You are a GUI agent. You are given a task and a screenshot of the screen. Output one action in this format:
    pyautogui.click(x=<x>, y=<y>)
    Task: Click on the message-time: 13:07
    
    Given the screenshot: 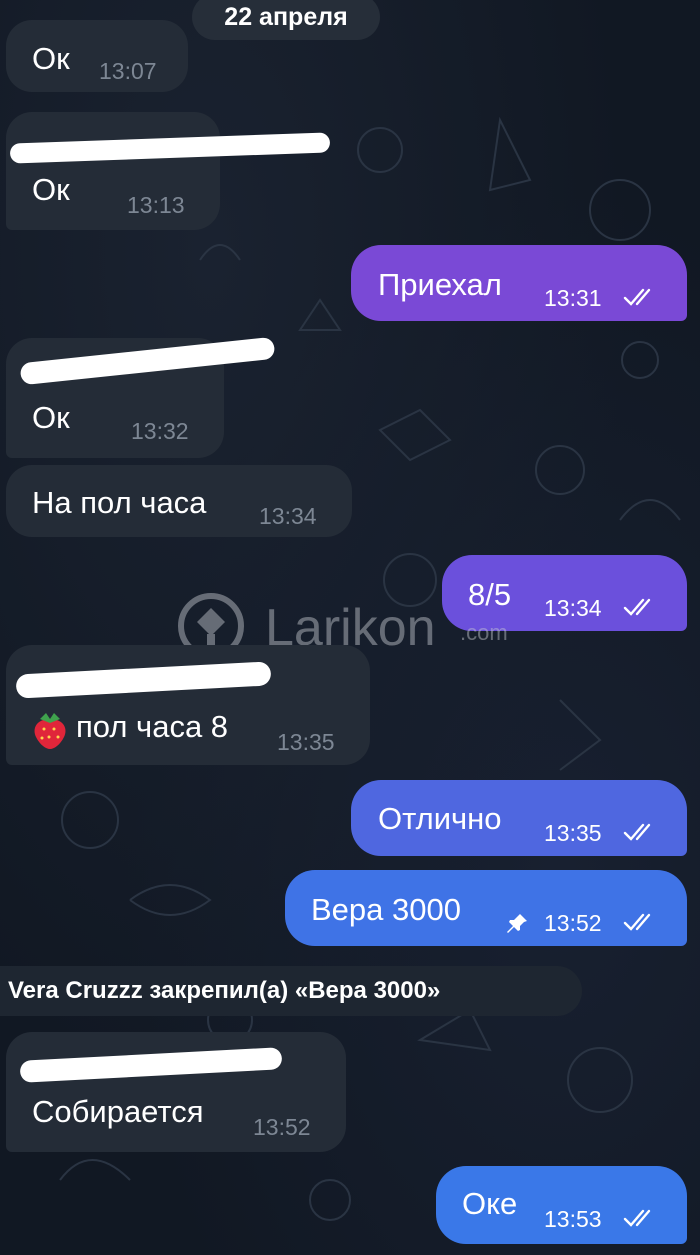 What is the action you would take?
    pyautogui.click(x=128, y=71)
    